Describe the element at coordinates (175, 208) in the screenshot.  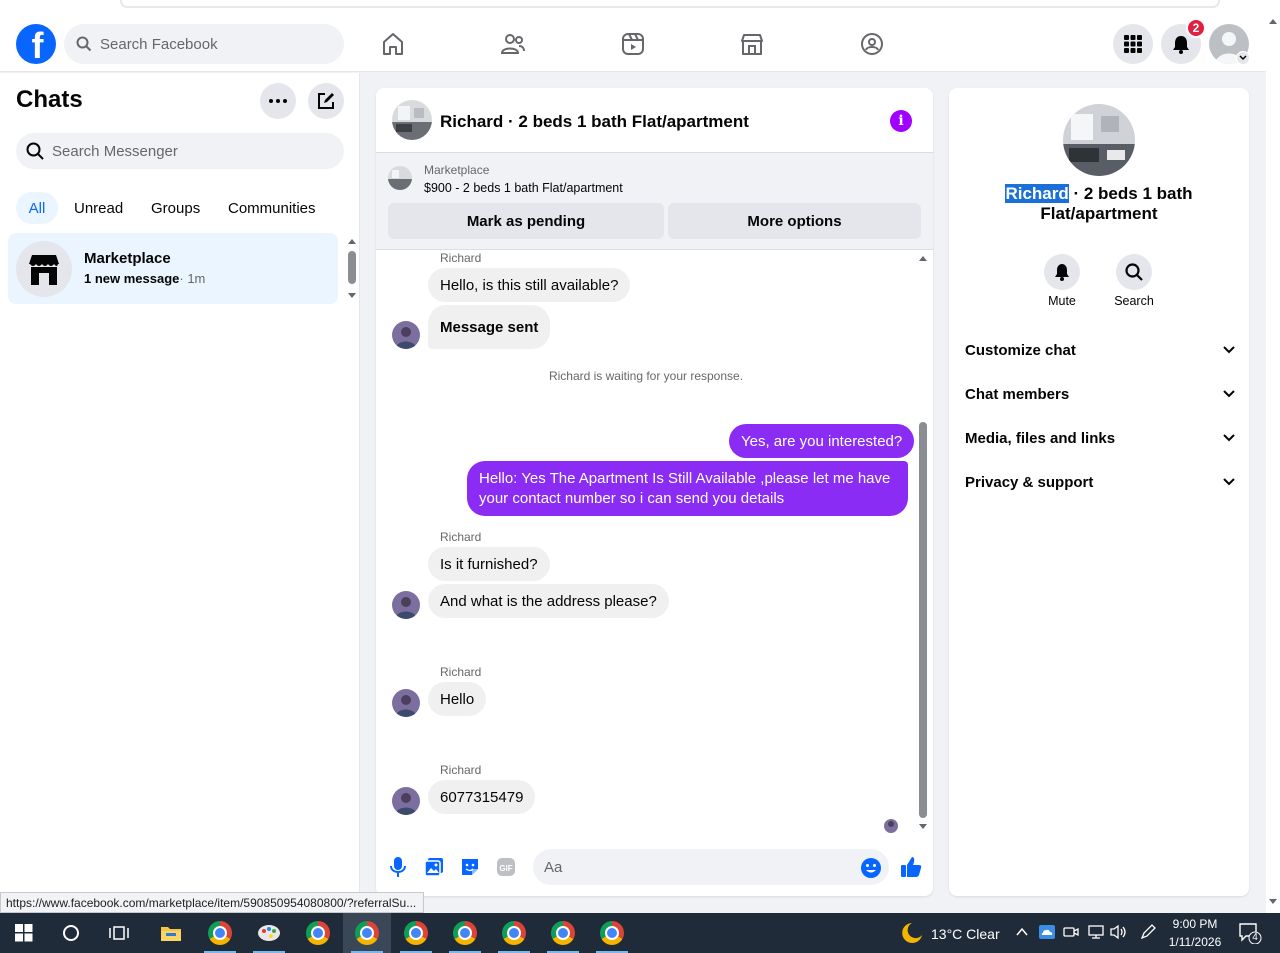
I see `filter-groups: Groups` at that location.